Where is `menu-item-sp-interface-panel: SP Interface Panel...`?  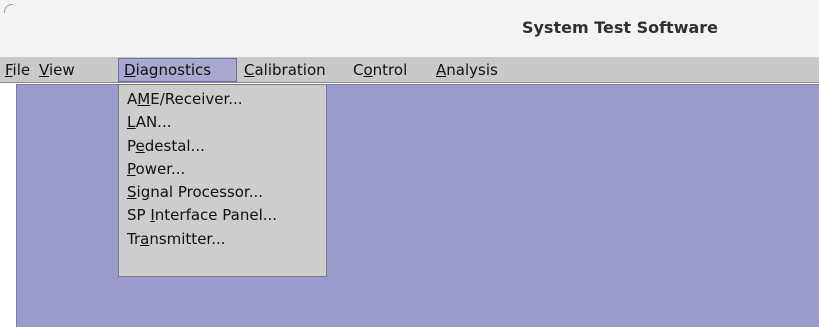 menu-item-sp-interface-panel: SP Interface Panel... is located at coordinates (222, 215).